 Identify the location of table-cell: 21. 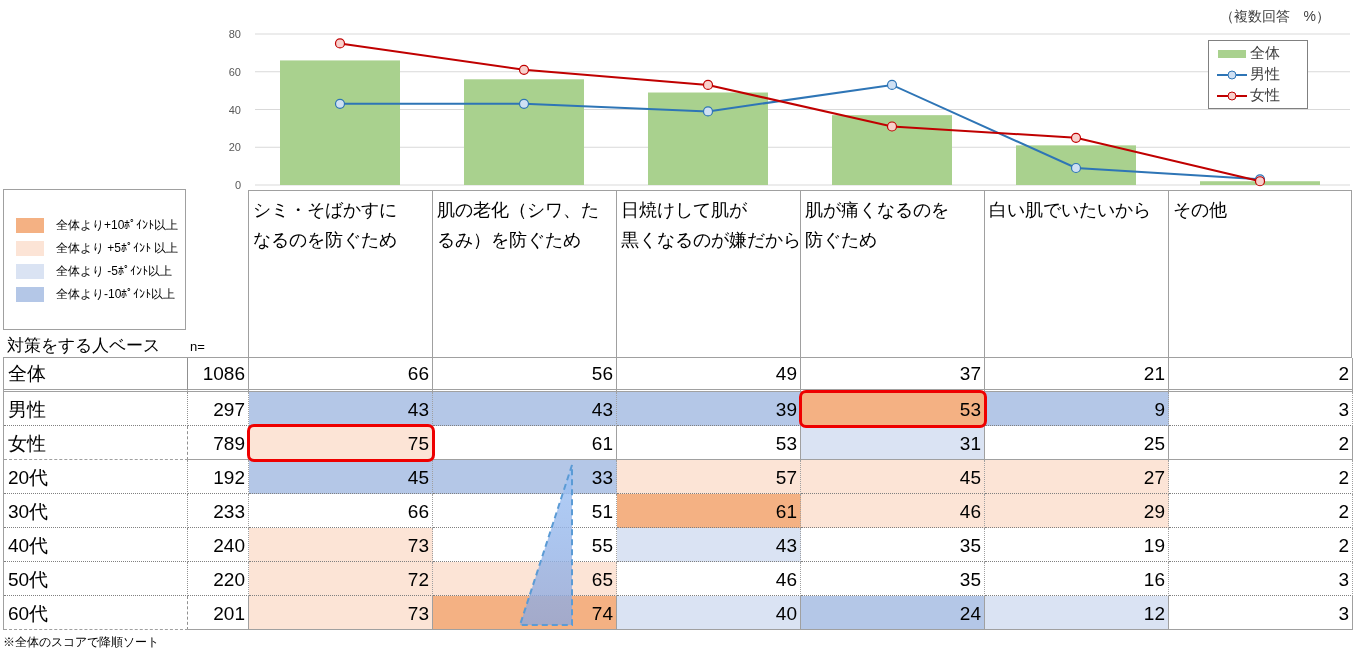
(1077, 375).